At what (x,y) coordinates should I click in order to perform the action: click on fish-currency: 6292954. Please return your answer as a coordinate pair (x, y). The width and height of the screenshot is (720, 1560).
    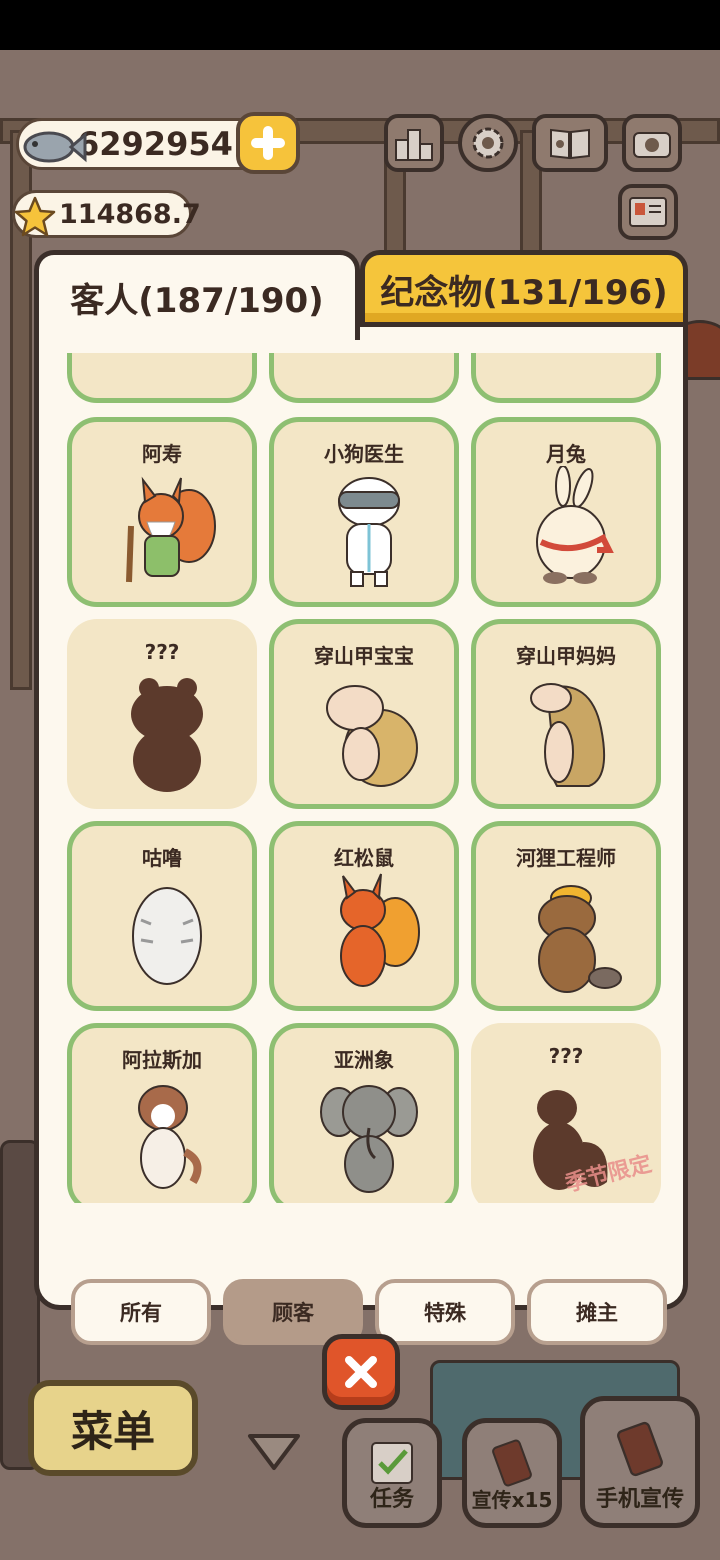
    Looking at the image, I should click on (142, 144).